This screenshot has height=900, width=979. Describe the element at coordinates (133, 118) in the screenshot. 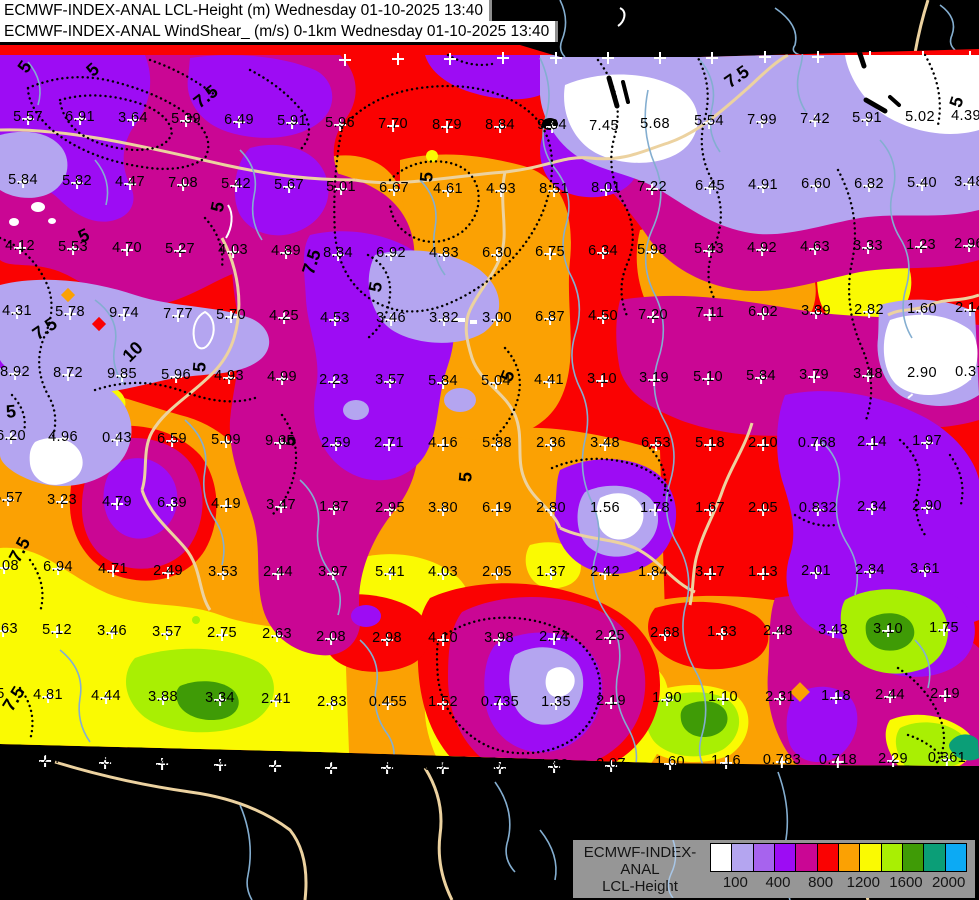

I see `grid-value: 3.64` at that location.